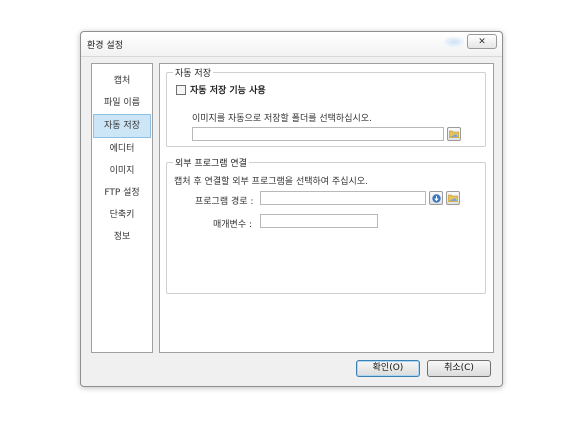  Describe the element at coordinates (122, 237) in the screenshot. I see `sidebar-item-info: 정보` at that location.